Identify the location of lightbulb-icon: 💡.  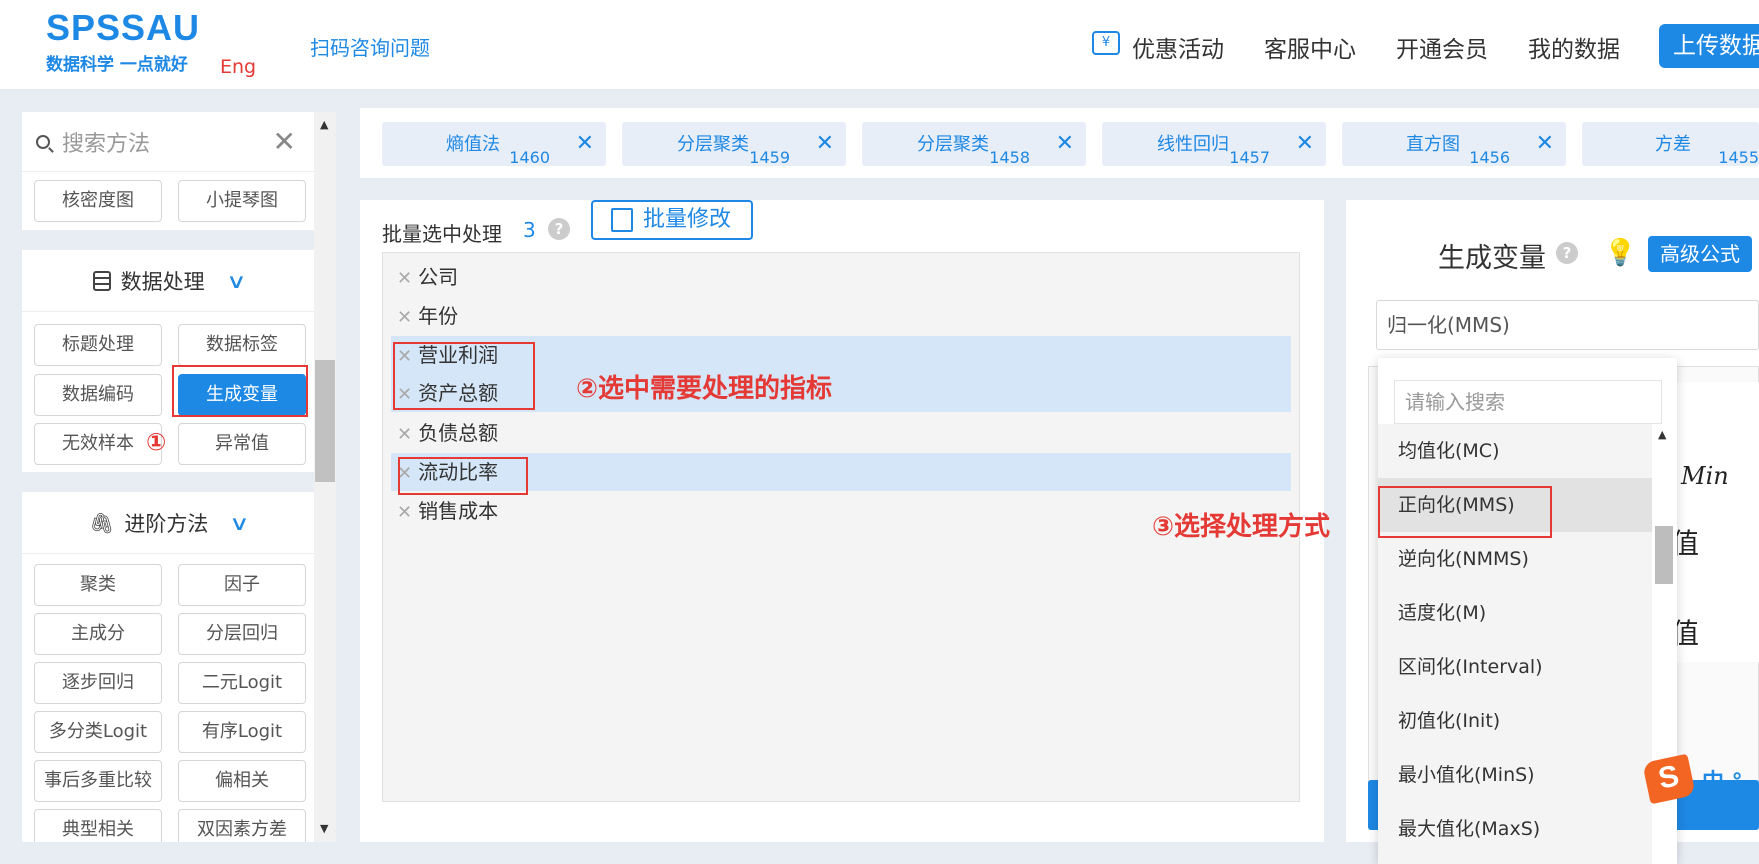
(1620, 253).